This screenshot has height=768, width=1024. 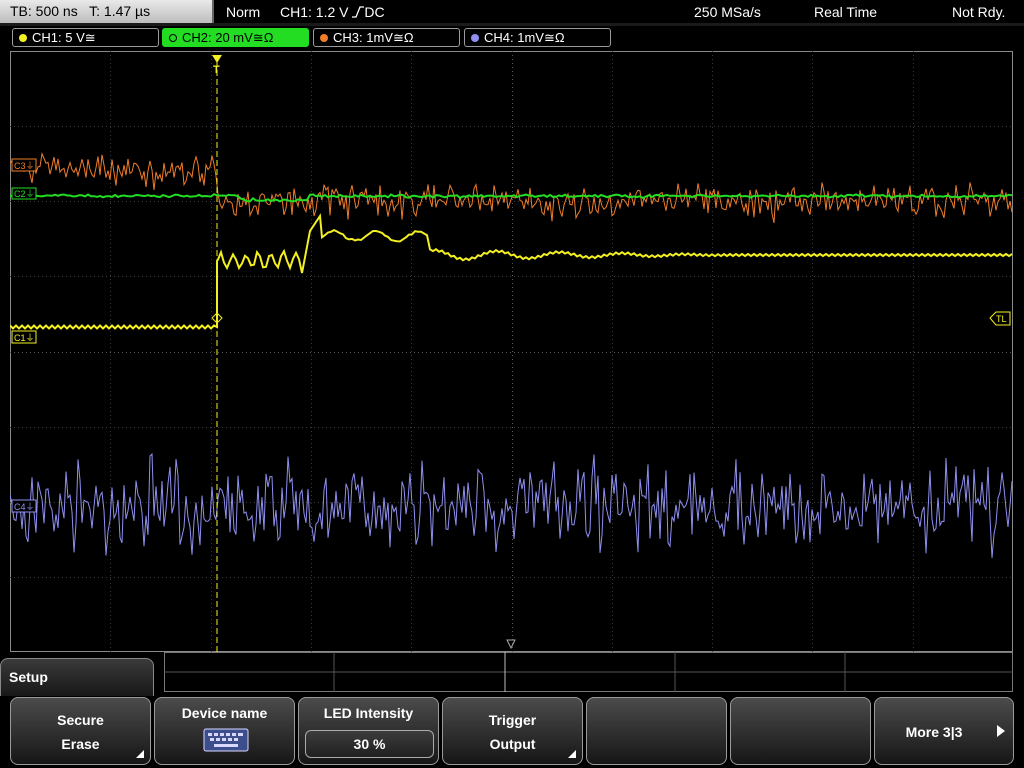 I want to click on channel-tab-ch1: CH1: 5 V≅, so click(x=85, y=37).